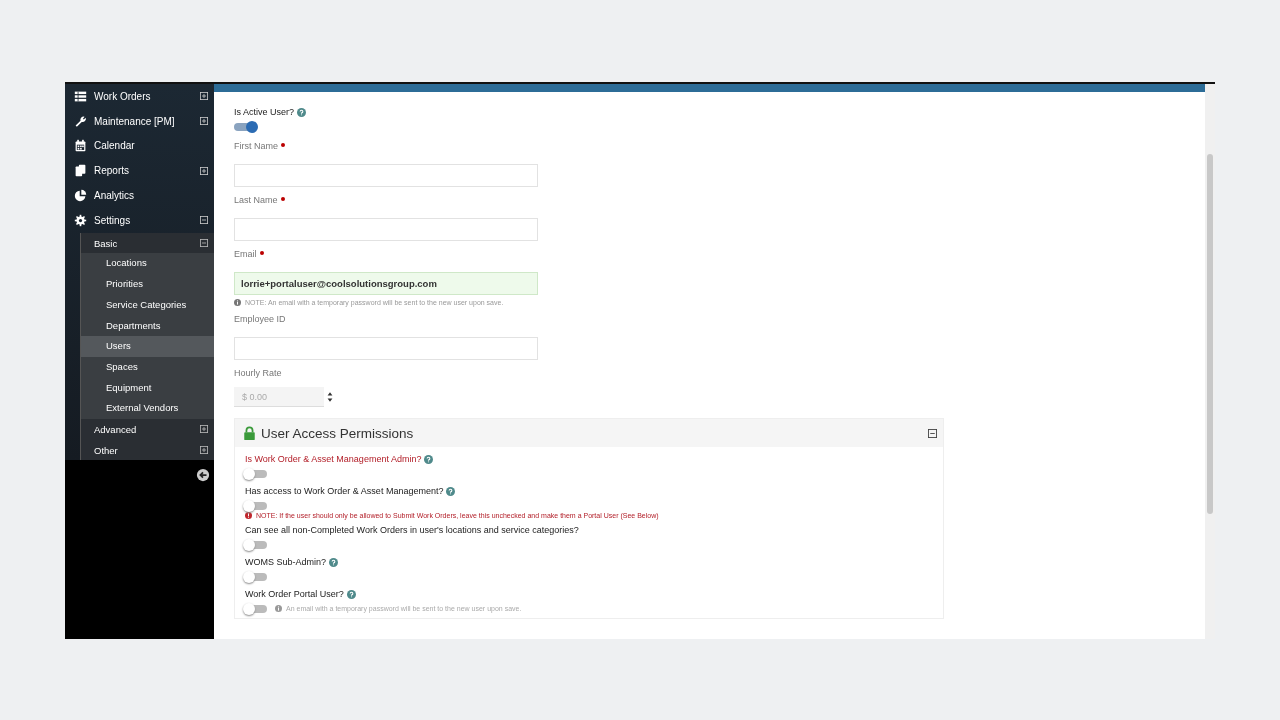  What do you see at coordinates (294, 594) in the screenshot?
I see `permission-label: Work Order Portal User?` at bounding box center [294, 594].